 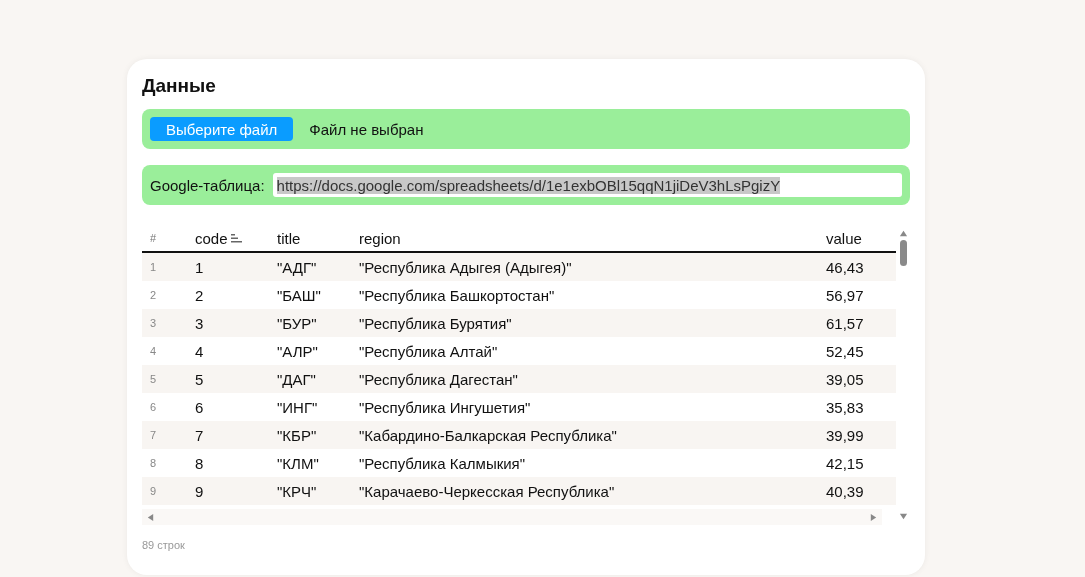 I want to click on google-sheet-label: Google-таблица:, so click(x=207, y=185).